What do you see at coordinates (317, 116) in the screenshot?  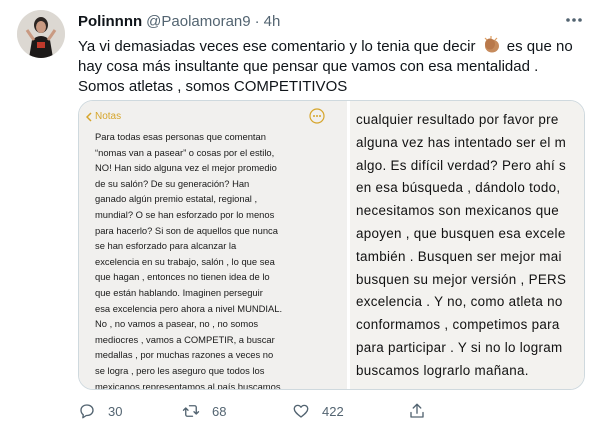 I see `ellipsis-circle-icon` at bounding box center [317, 116].